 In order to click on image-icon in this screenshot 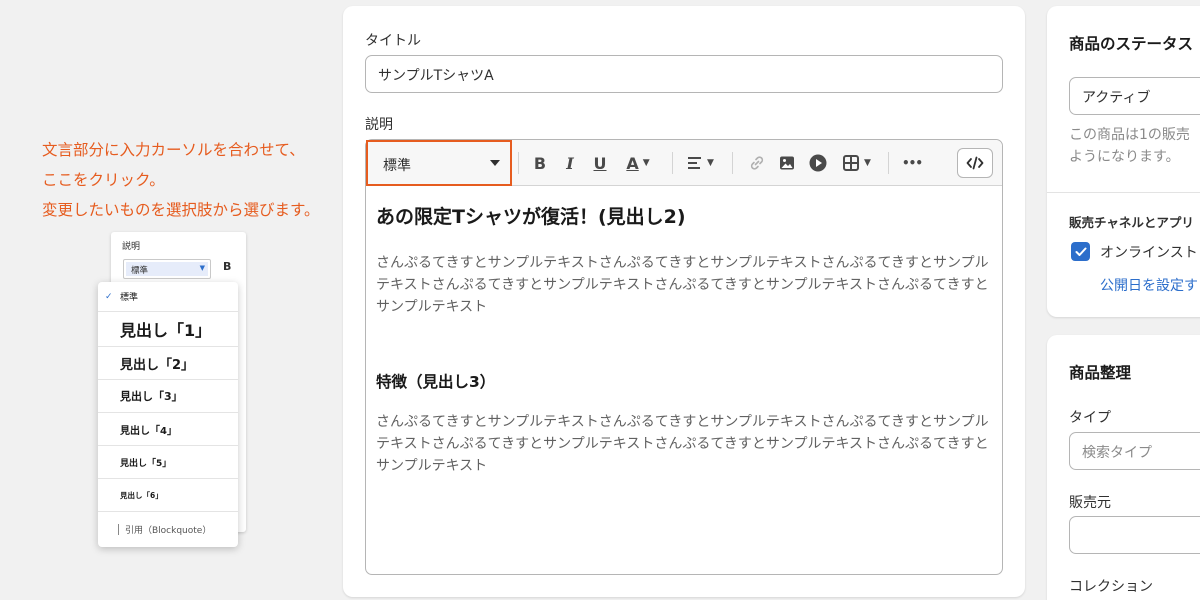, I will do `click(787, 163)`.